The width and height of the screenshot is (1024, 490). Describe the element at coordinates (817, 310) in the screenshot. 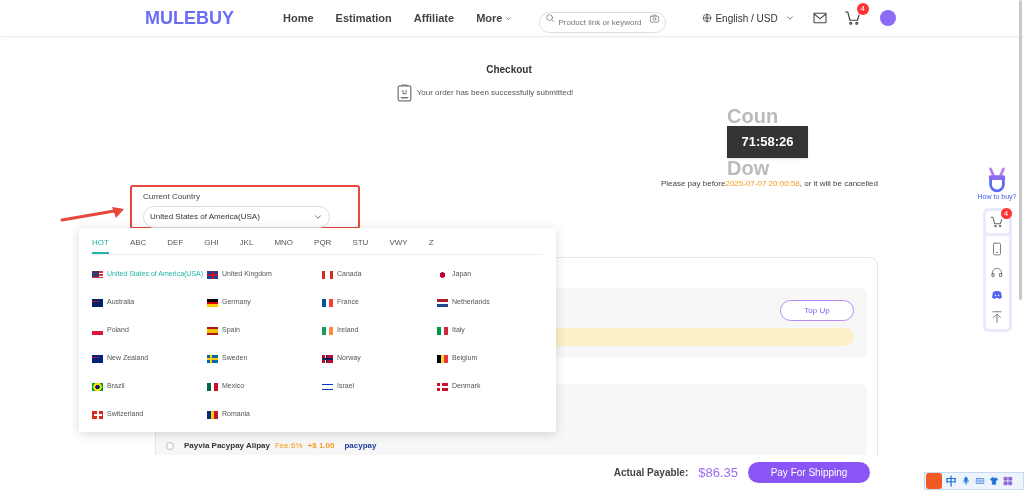

I see `top-up-button: Top Up` at that location.